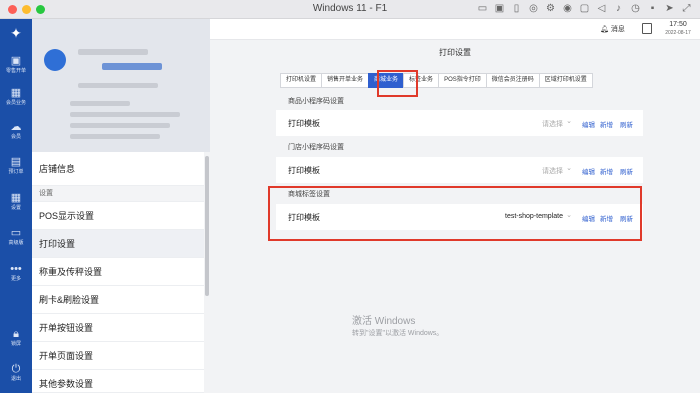 The image size is (700, 393). I want to click on rail-item-member-business: ▦ 会员业务, so click(16, 97).